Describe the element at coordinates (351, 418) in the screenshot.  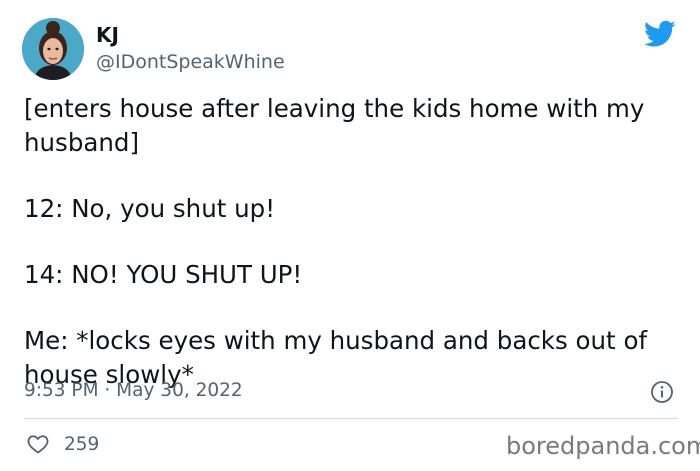
I see `divider` at that location.